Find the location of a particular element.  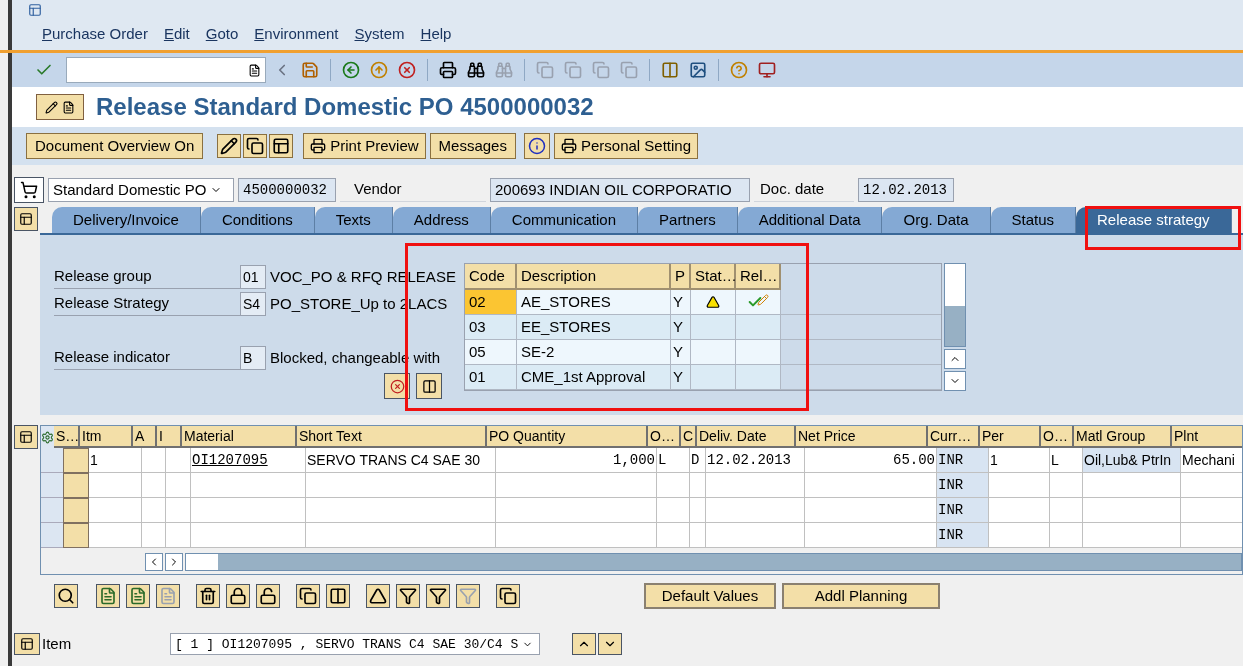

menu-item: Help is located at coordinates (436, 34).